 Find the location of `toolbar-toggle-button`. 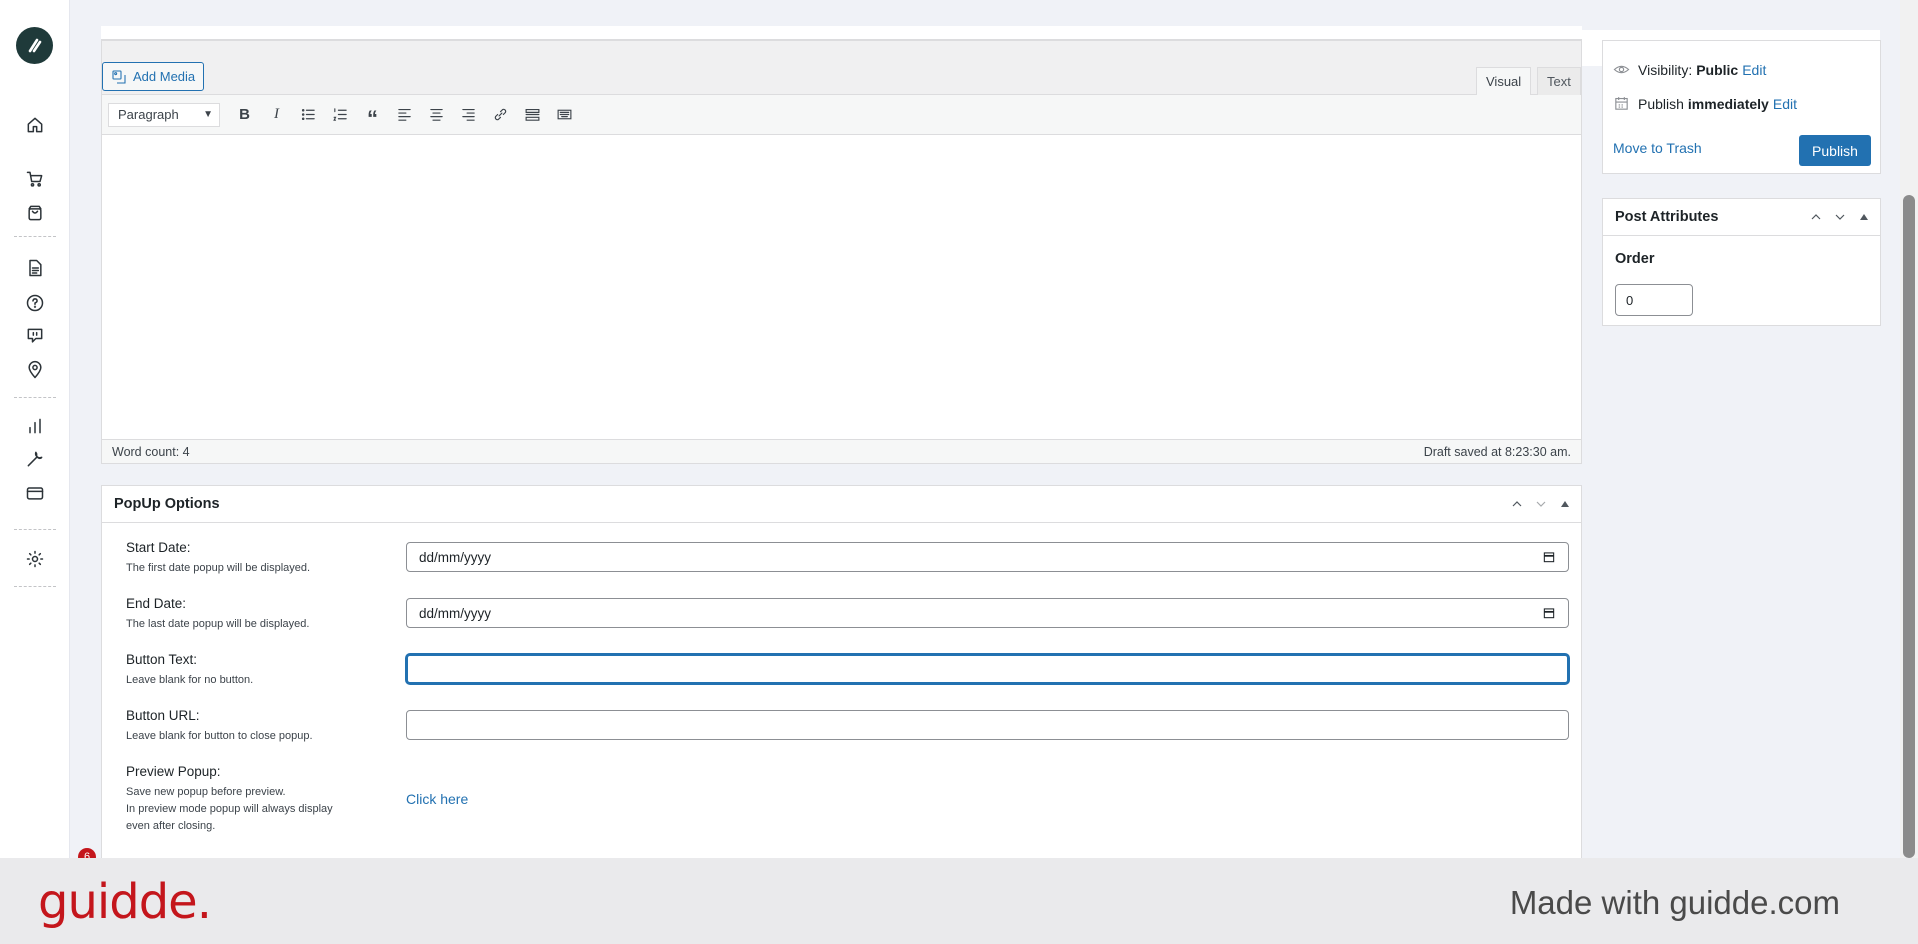

toolbar-toggle-button is located at coordinates (564, 114).